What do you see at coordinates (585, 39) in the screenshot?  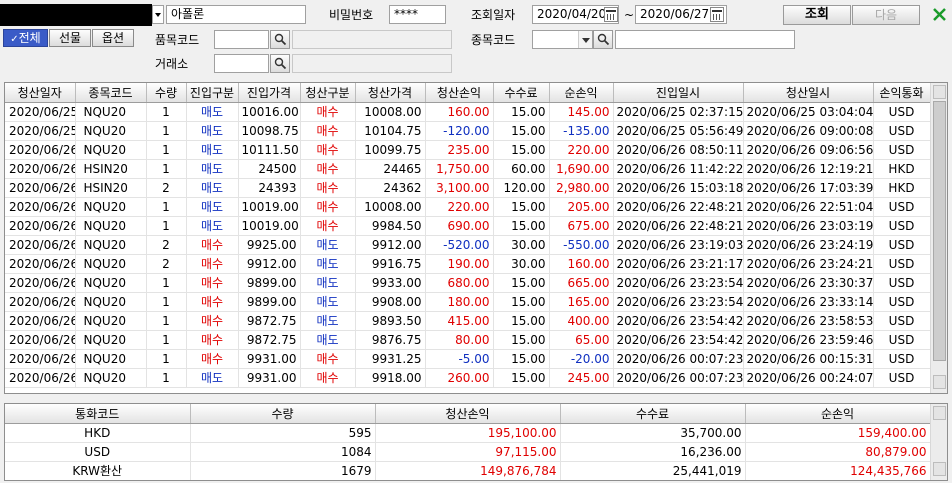 I see `item-code-dropdown` at bounding box center [585, 39].